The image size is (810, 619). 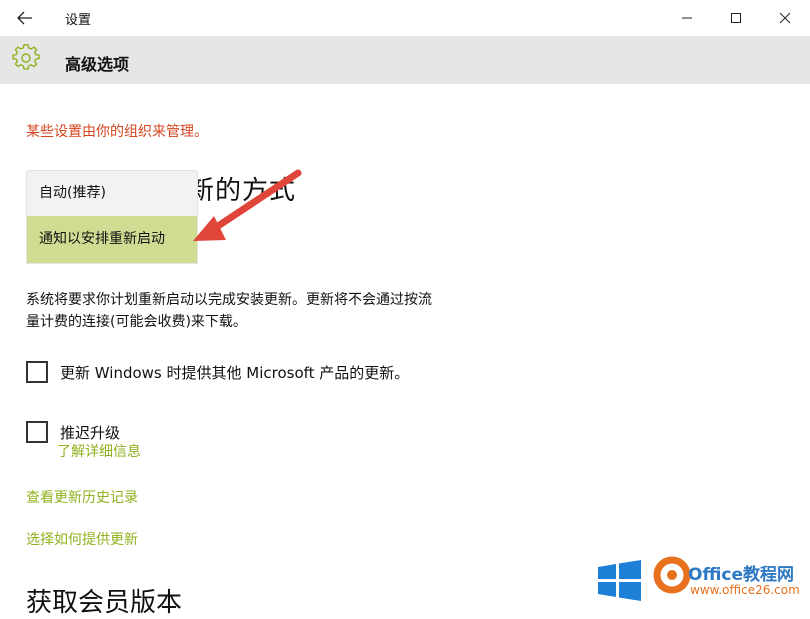 I want to click on learn-more-link: 了解详细信息, so click(x=99, y=451).